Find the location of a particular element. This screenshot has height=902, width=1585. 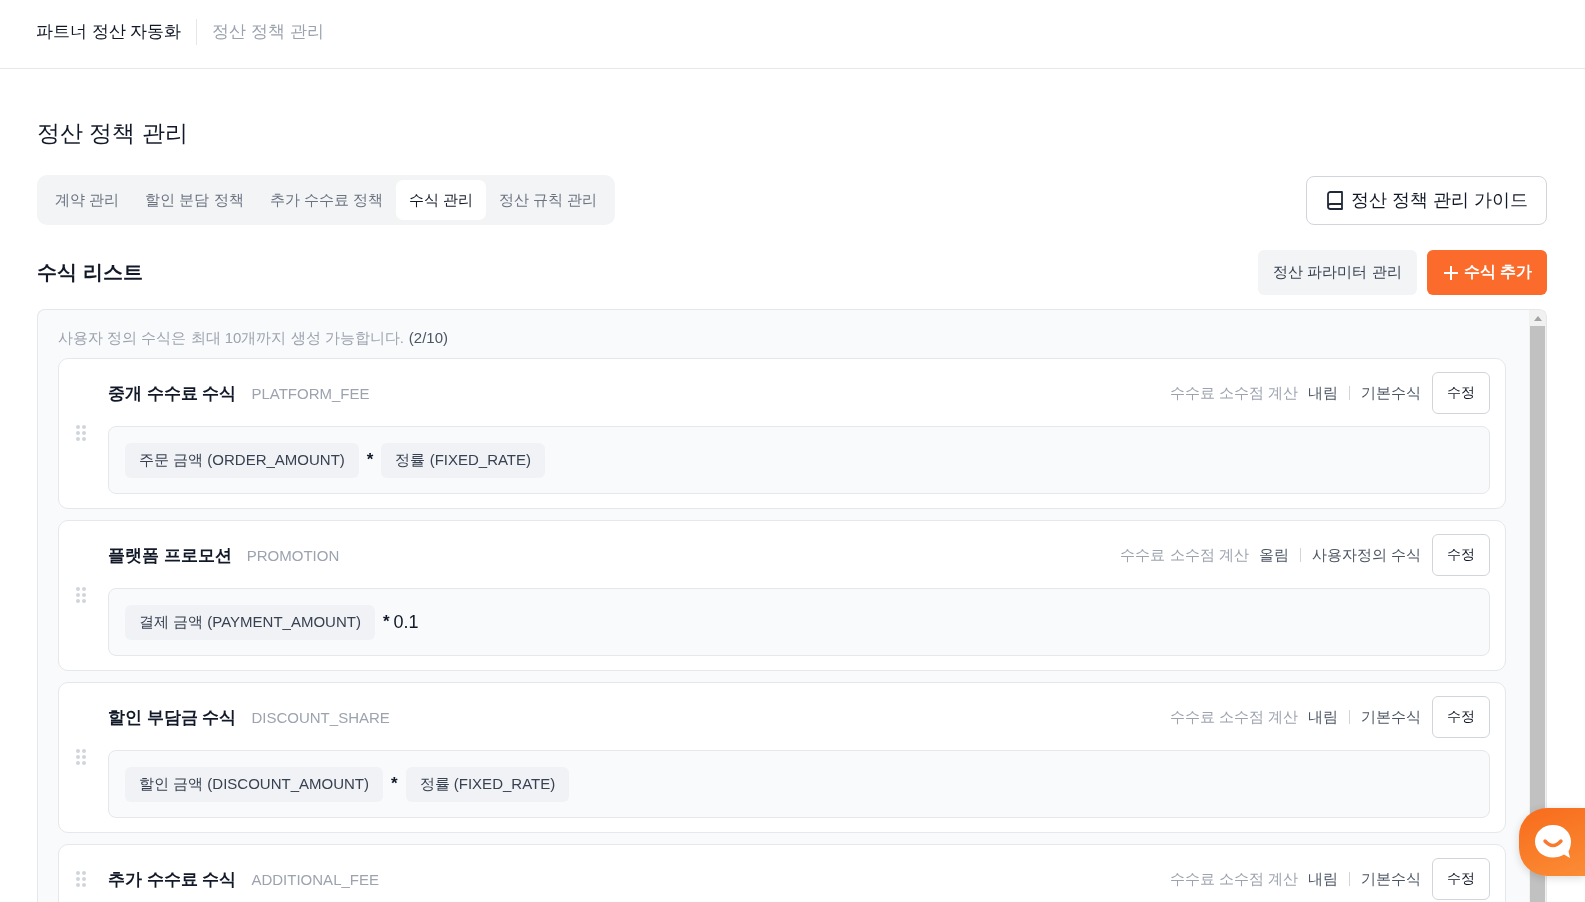

constant-value: 0.1 is located at coordinates (406, 622).